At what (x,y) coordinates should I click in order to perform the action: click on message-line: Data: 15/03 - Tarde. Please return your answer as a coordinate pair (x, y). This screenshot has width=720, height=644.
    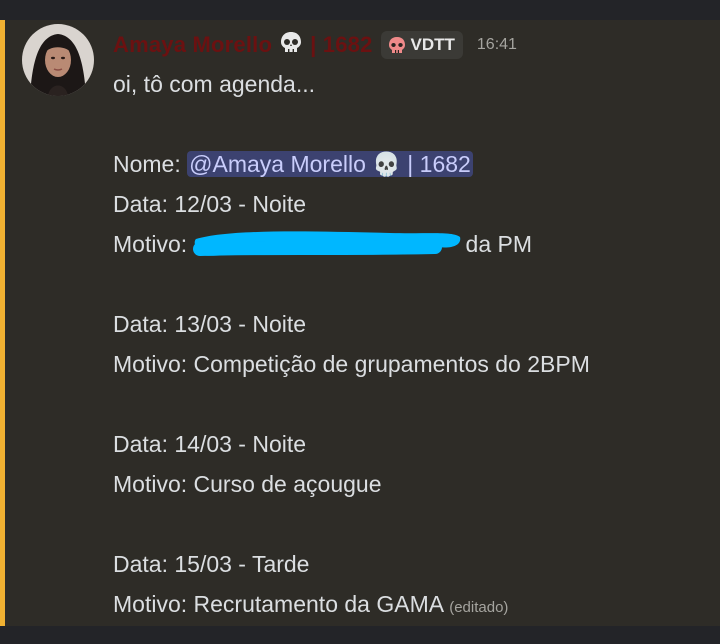
    Looking at the image, I should click on (211, 564).